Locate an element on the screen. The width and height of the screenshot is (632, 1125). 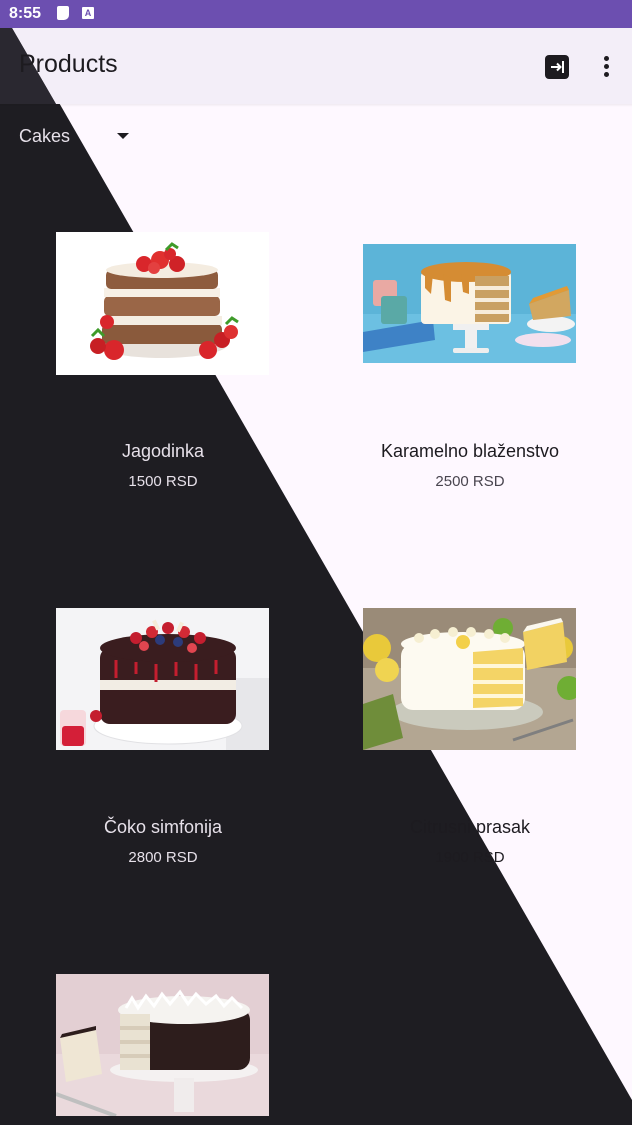
strawberry-cake-image is located at coordinates (162, 303).